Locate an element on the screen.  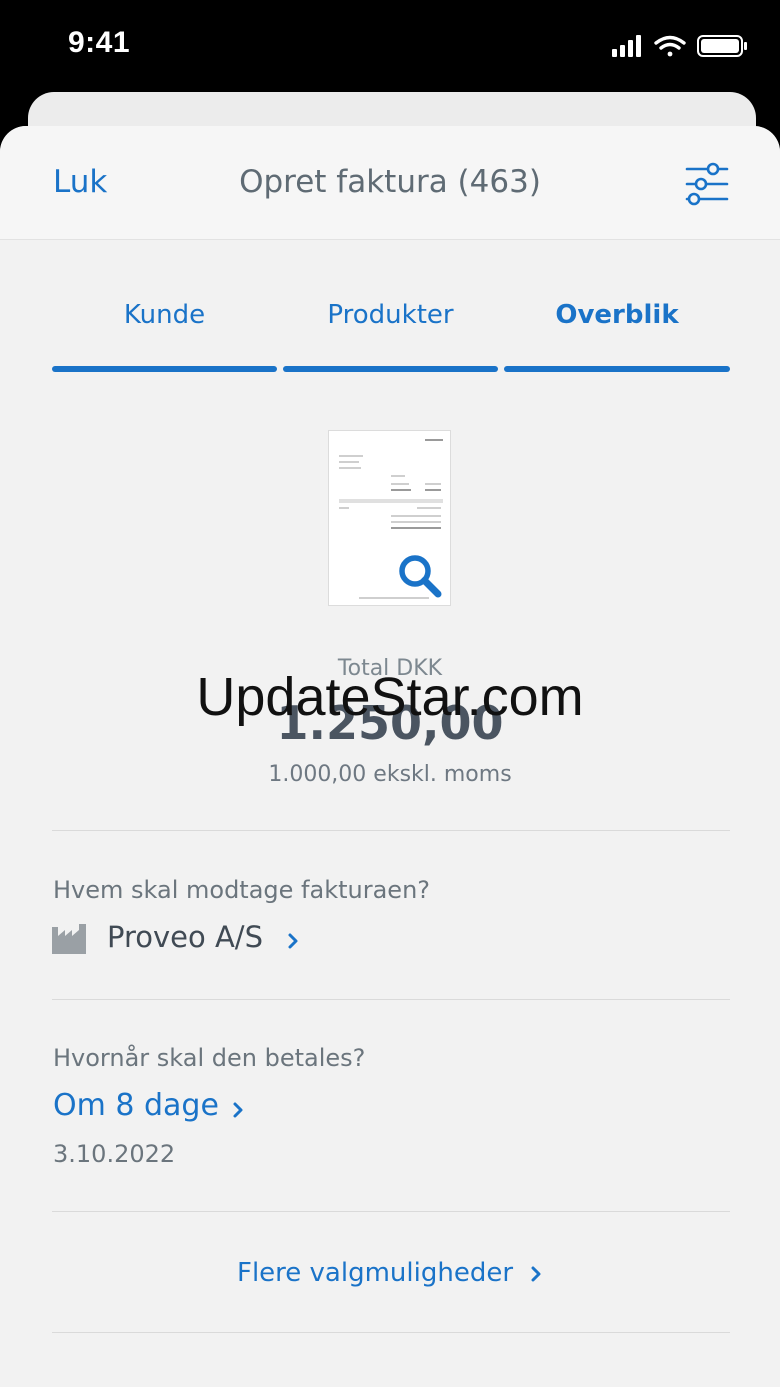
tab-produkter: Produkter is located at coordinates (390, 334).